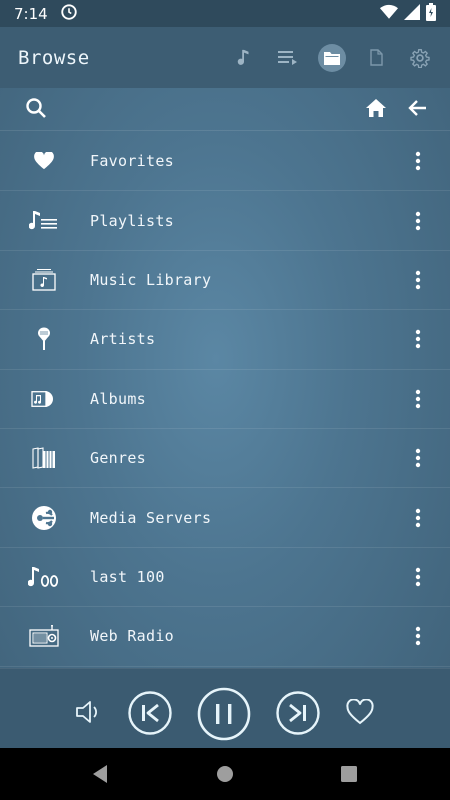  Describe the element at coordinates (132, 161) in the screenshot. I see `list-item-label: Favorites` at that location.